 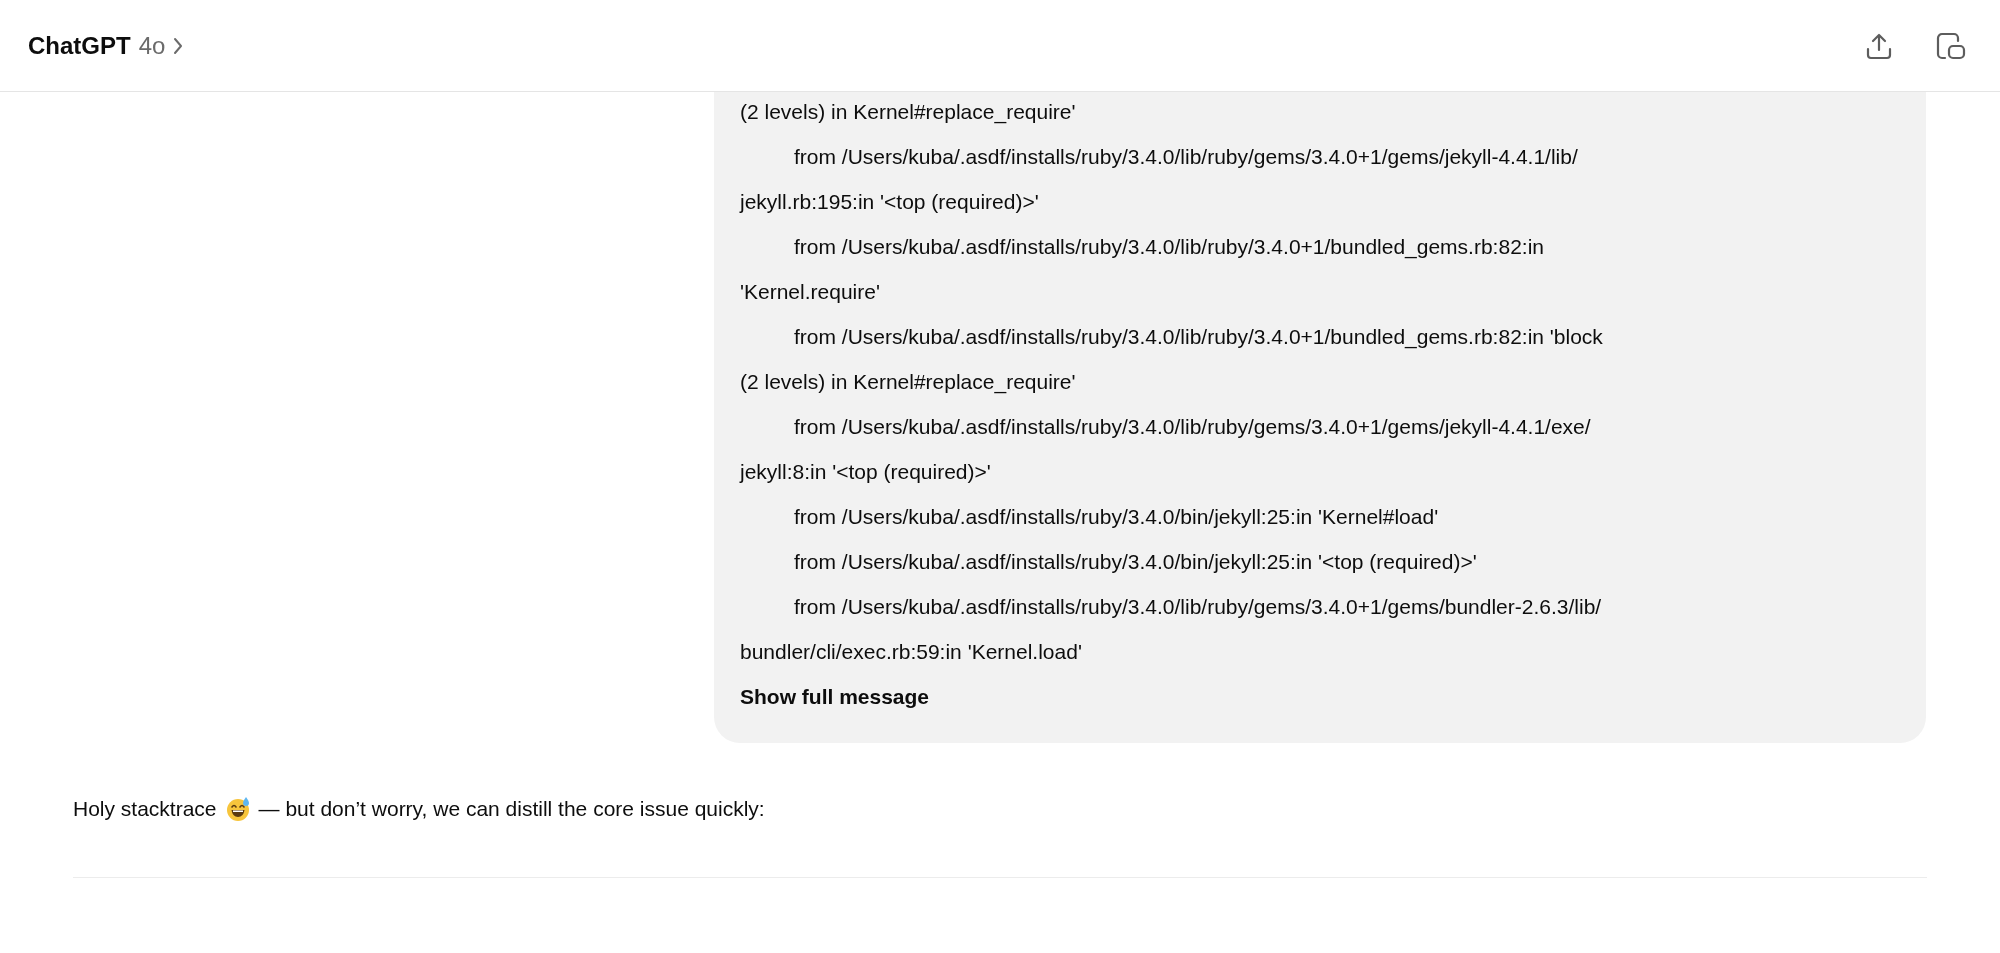 I want to click on stacktrace-line: from /Users/kuba/.asdf/installs/ruby/3.4.0/lib/ruby/gems/3.4.0+1/gems/jekyll-4.4.1/exe/, so click(x=1192, y=427).